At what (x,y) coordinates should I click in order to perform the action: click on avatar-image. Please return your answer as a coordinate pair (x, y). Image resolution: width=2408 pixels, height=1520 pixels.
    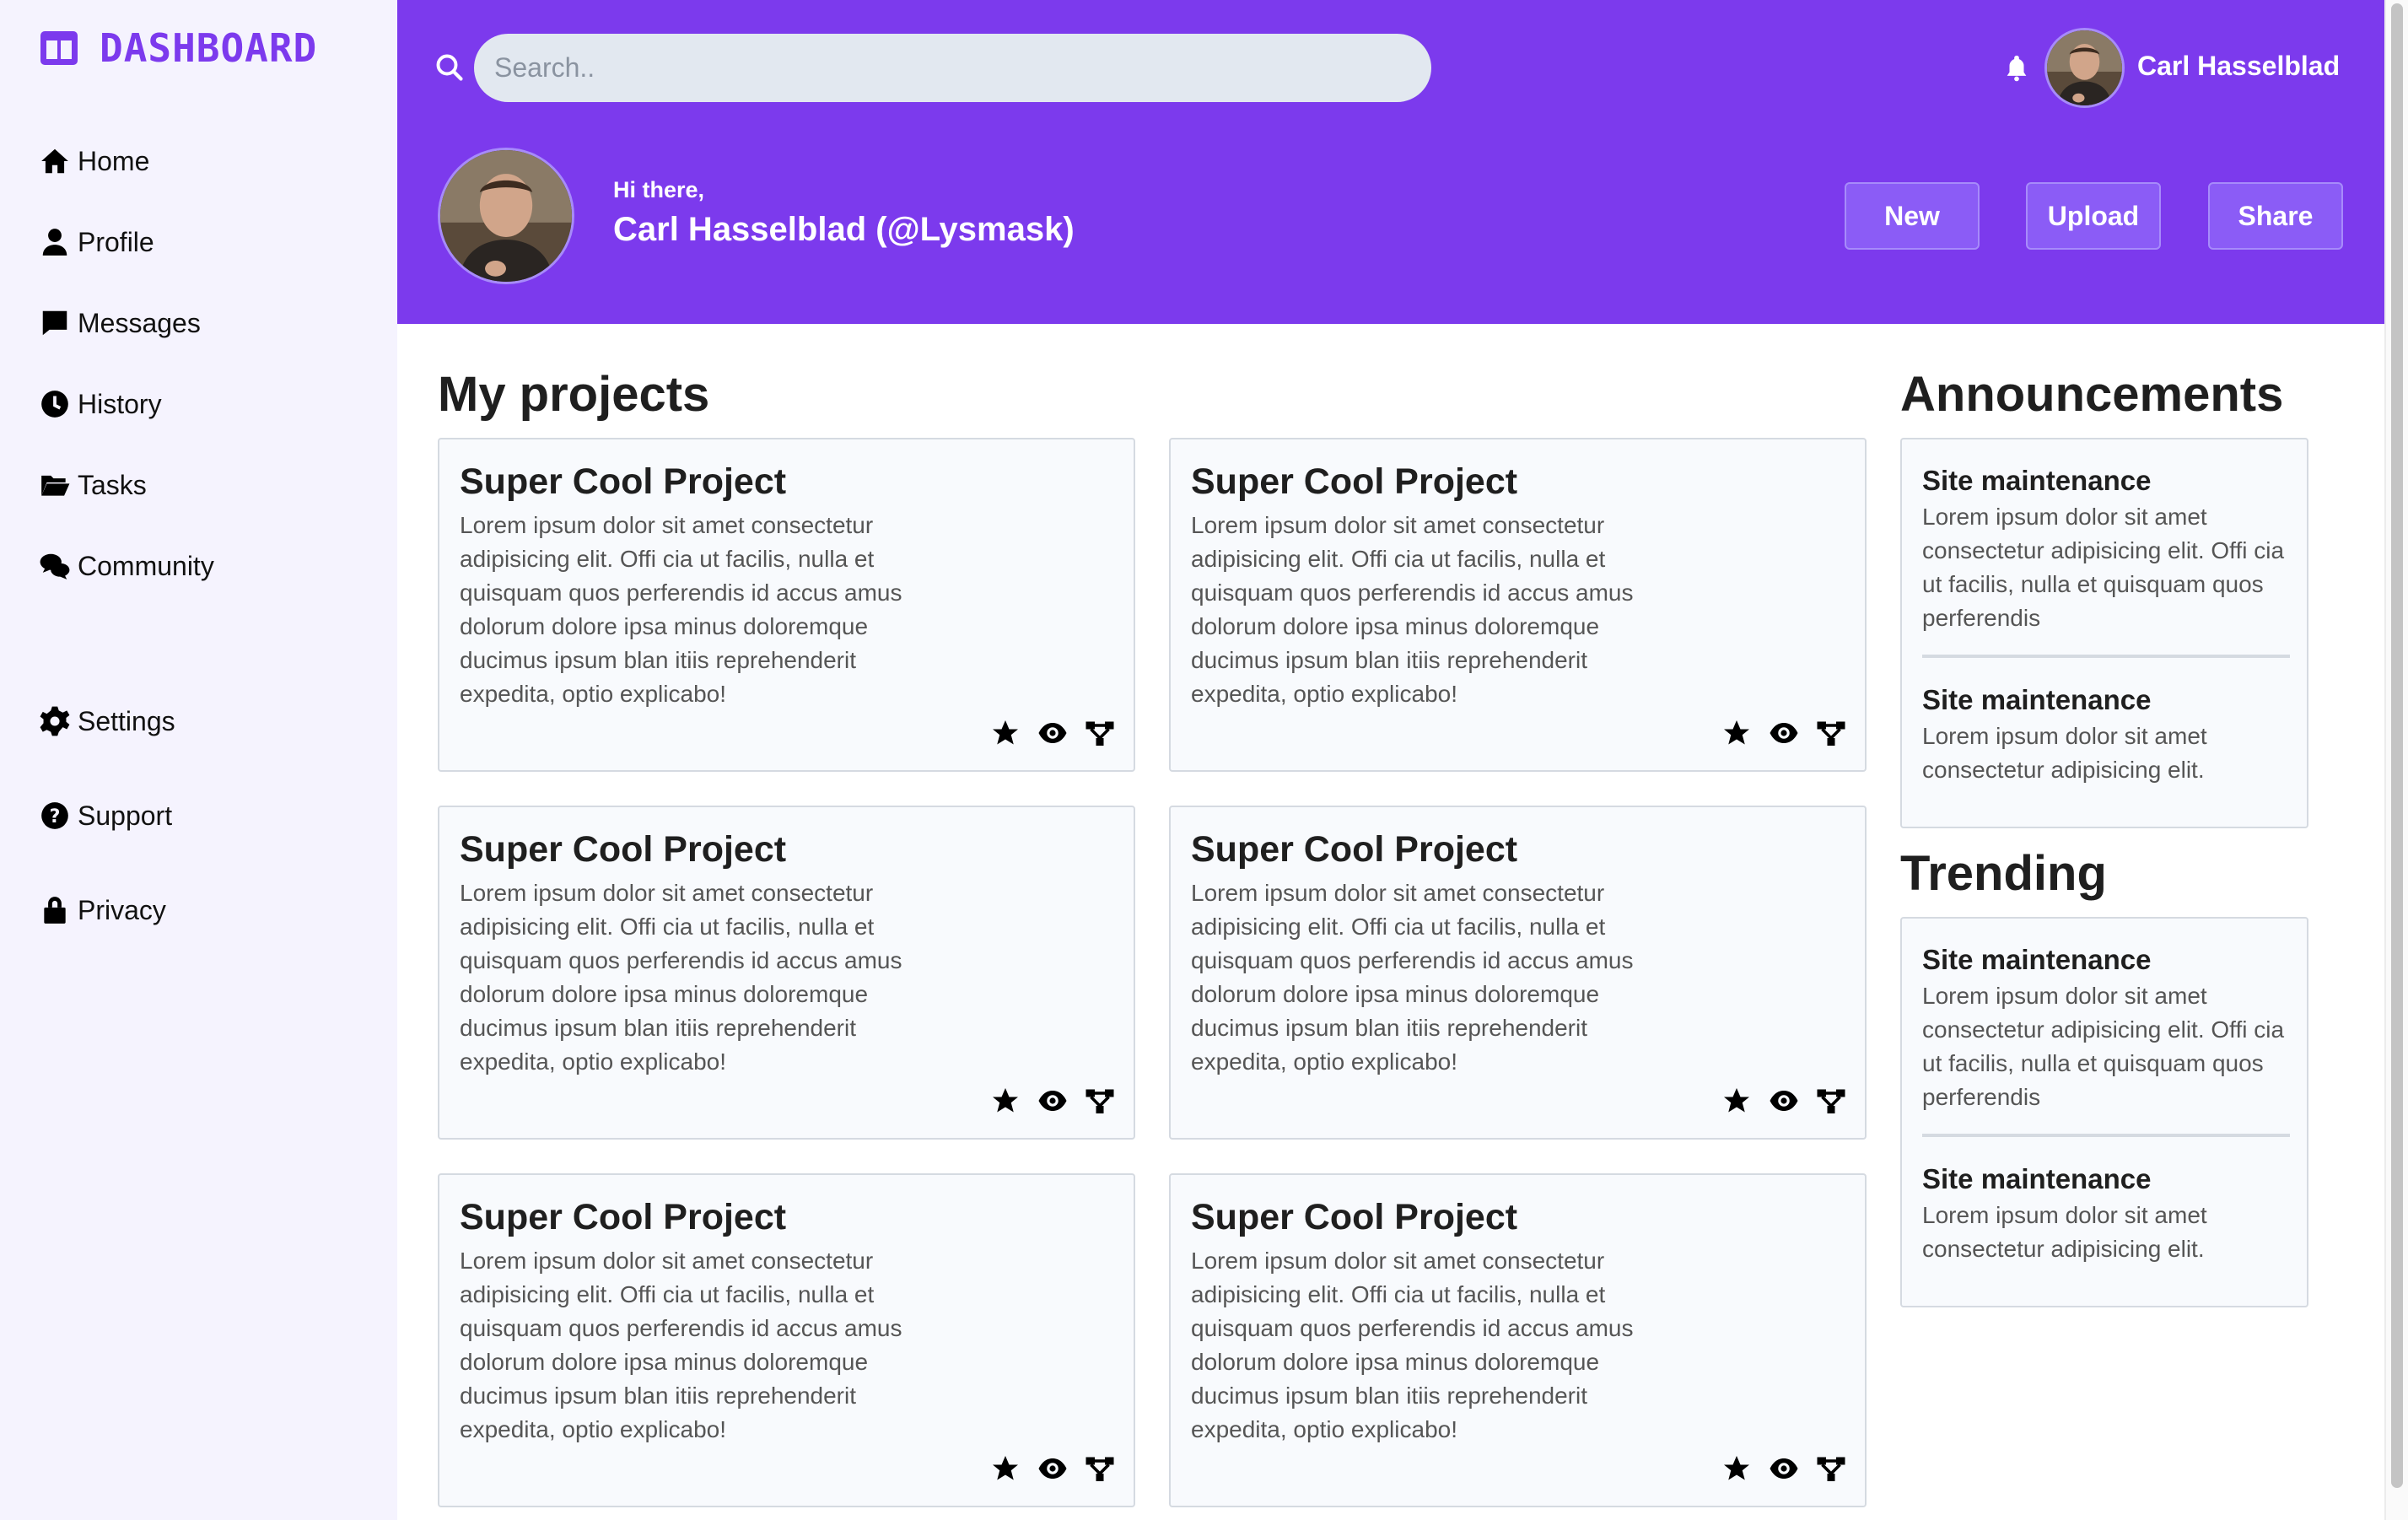
    Looking at the image, I should click on (506, 216).